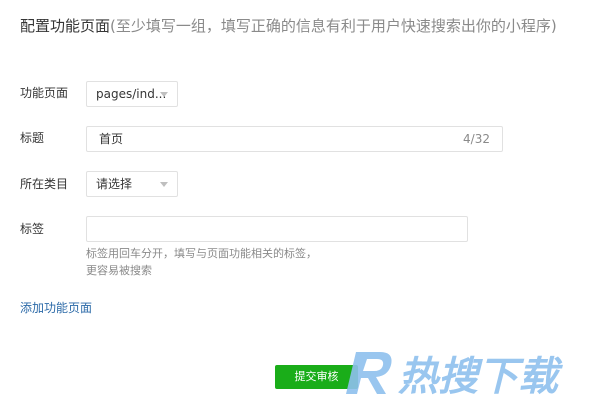 This screenshot has width=600, height=402. I want to click on page-title: 配置功能页面(至少填写一组，填写正确的信息有利于用户快速搜索出你的小程序), so click(288, 26).